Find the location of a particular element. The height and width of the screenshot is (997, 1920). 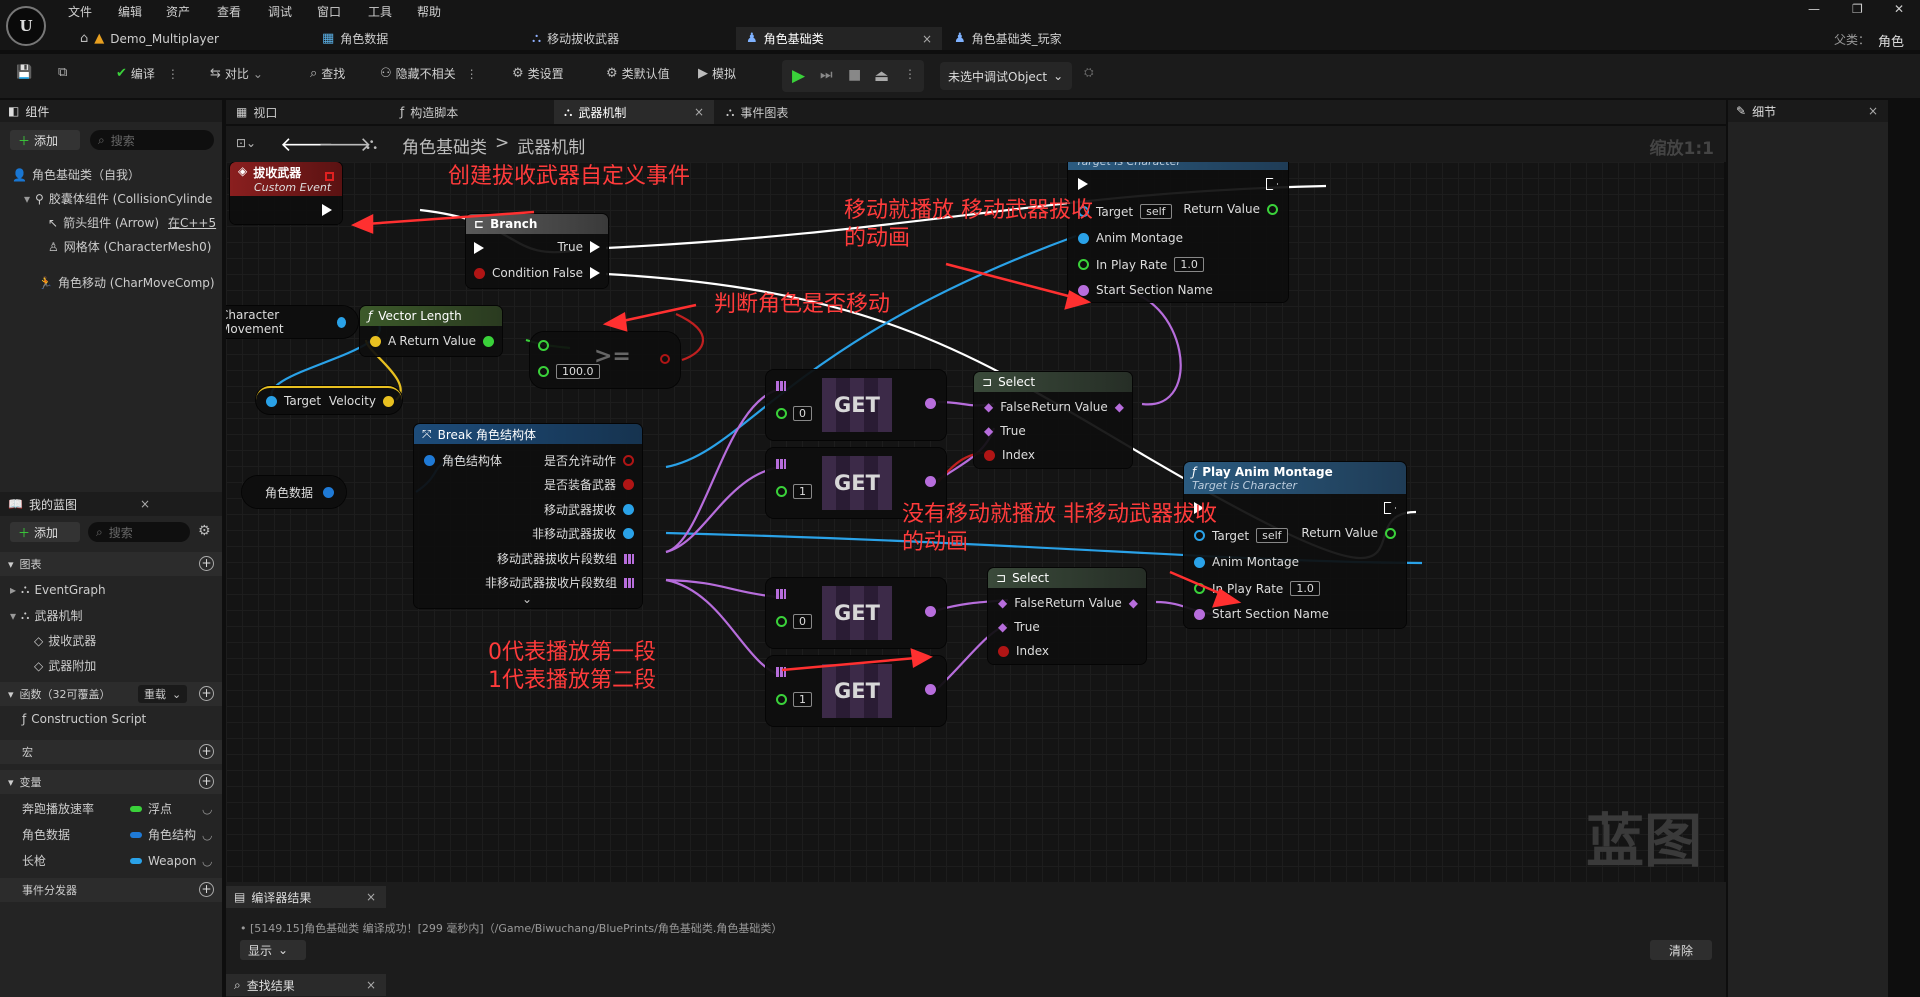

play-icon: ▶ is located at coordinates (798, 76).